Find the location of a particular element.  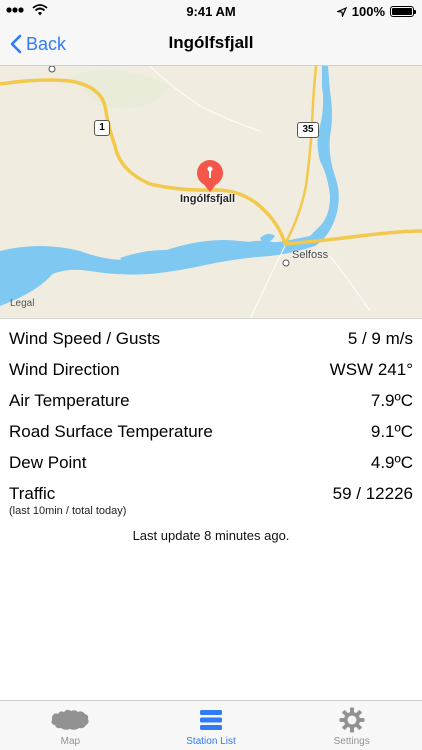

navigation-bar: Back Ingólfsfjall is located at coordinates (211, 44).